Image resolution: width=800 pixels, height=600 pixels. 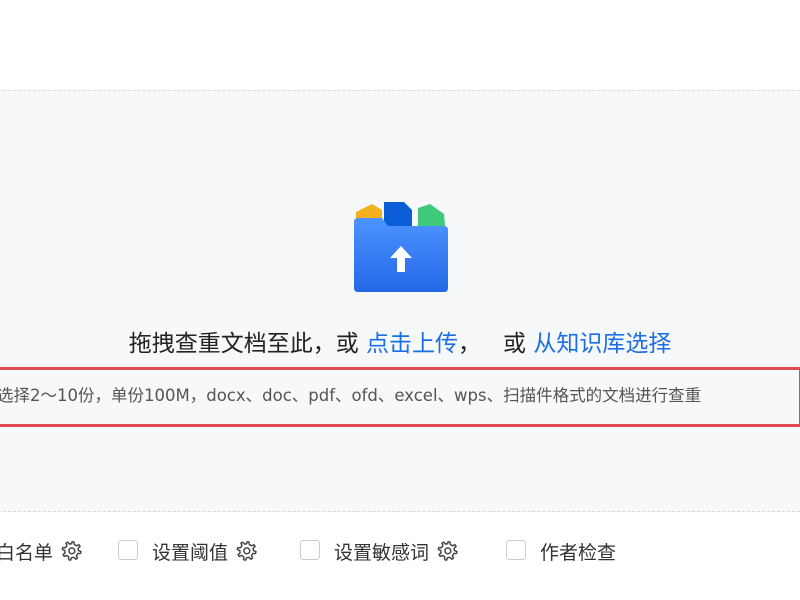 I want to click on whitelist-option: 白名单, so click(x=41, y=551).